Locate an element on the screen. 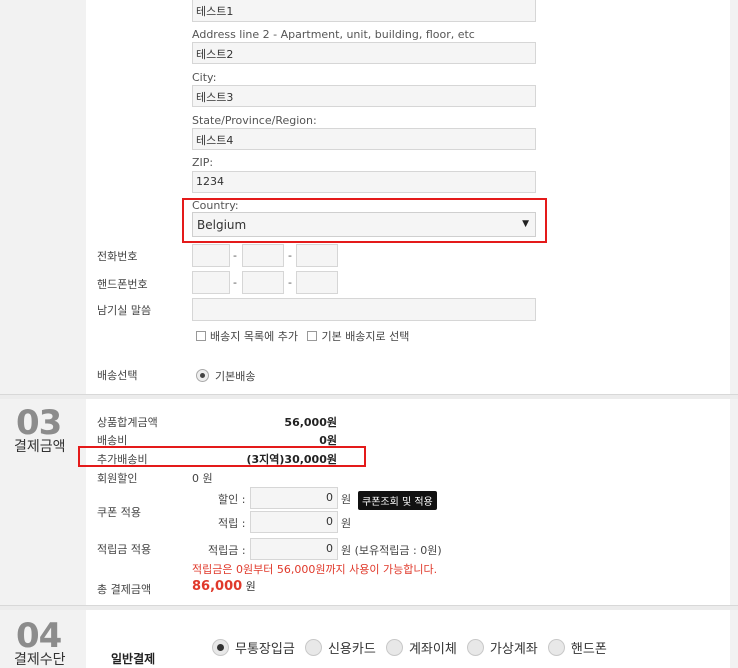  shipping-option: 기본배송 is located at coordinates (225, 376).